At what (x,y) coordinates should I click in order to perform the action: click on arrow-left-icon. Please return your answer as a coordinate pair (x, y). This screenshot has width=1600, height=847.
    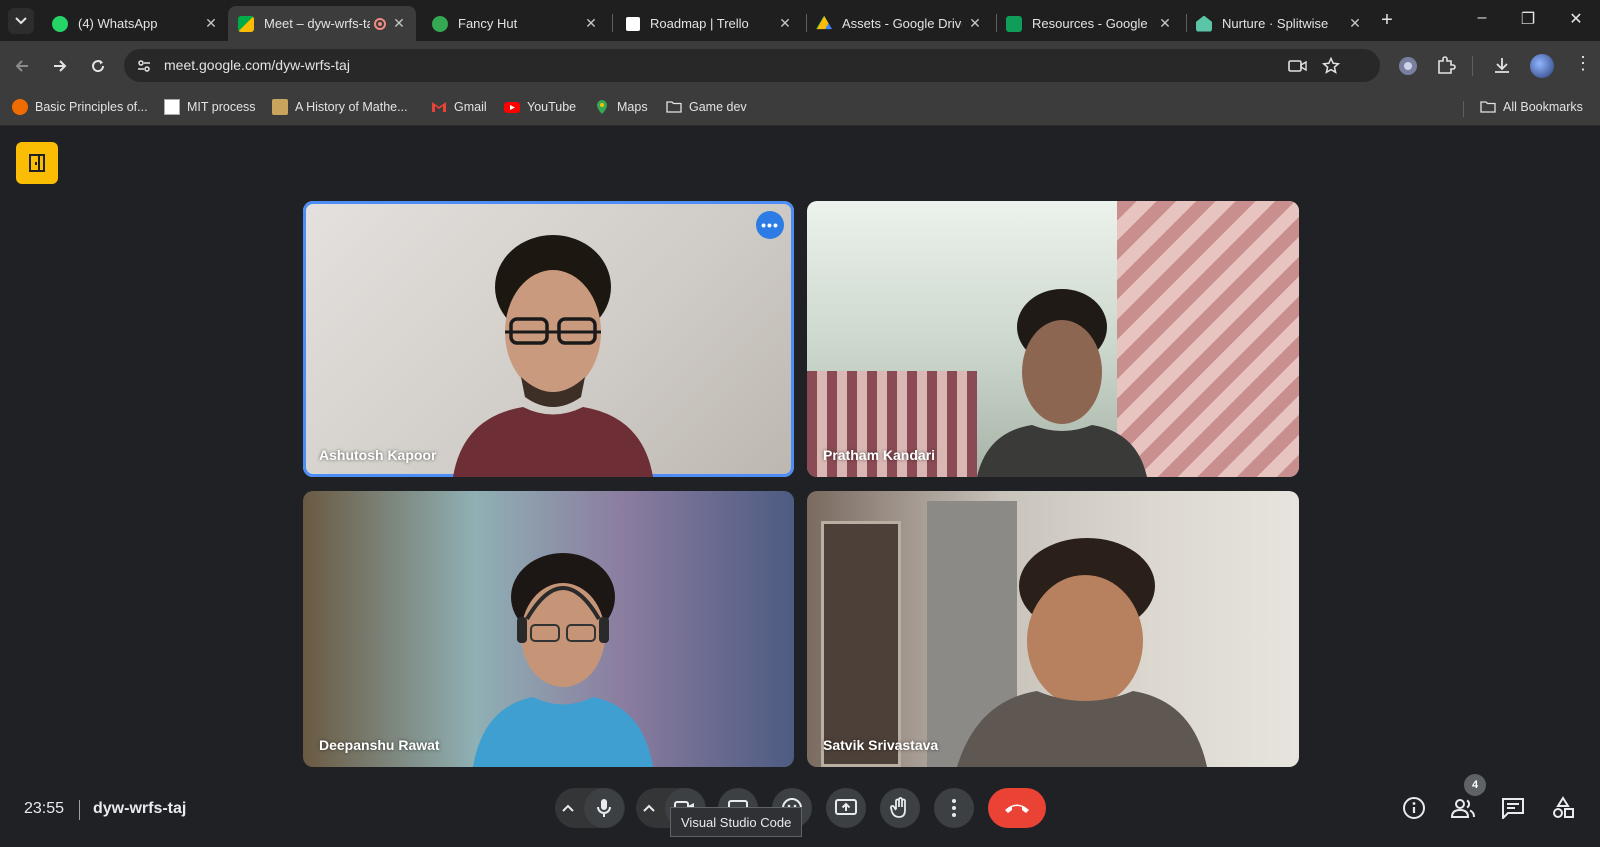
    Looking at the image, I should click on (21, 66).